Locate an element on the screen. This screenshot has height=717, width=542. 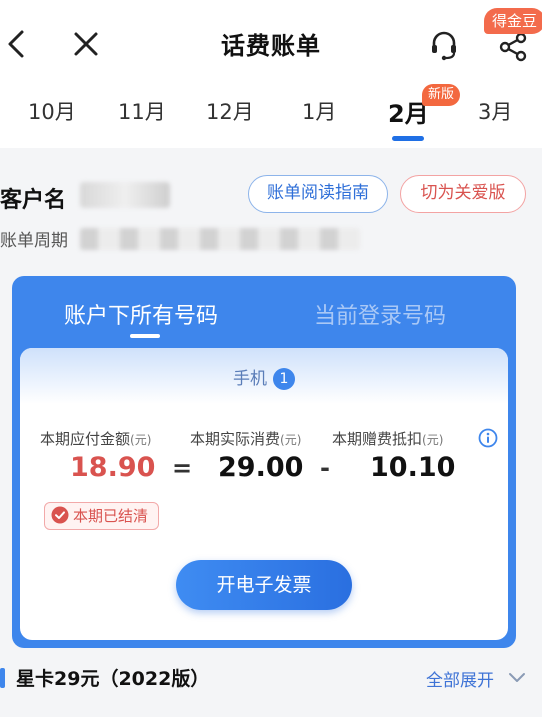
page-title: 话费账单 is located at coordinates (271, 46).